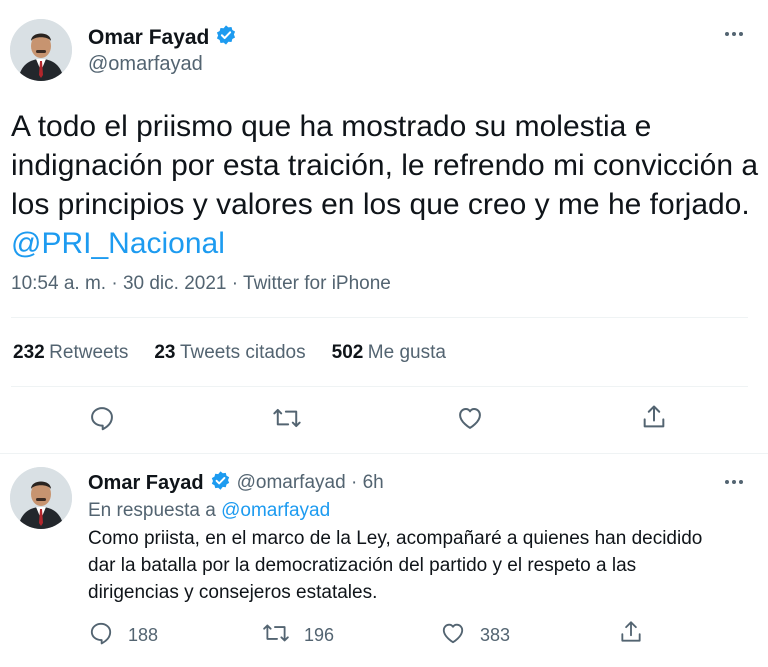  What do you see at coordinates (175, 283) in the screenshot?
I see `tweet-date: 30 dic. 2021` at bounding box center [175, 283].